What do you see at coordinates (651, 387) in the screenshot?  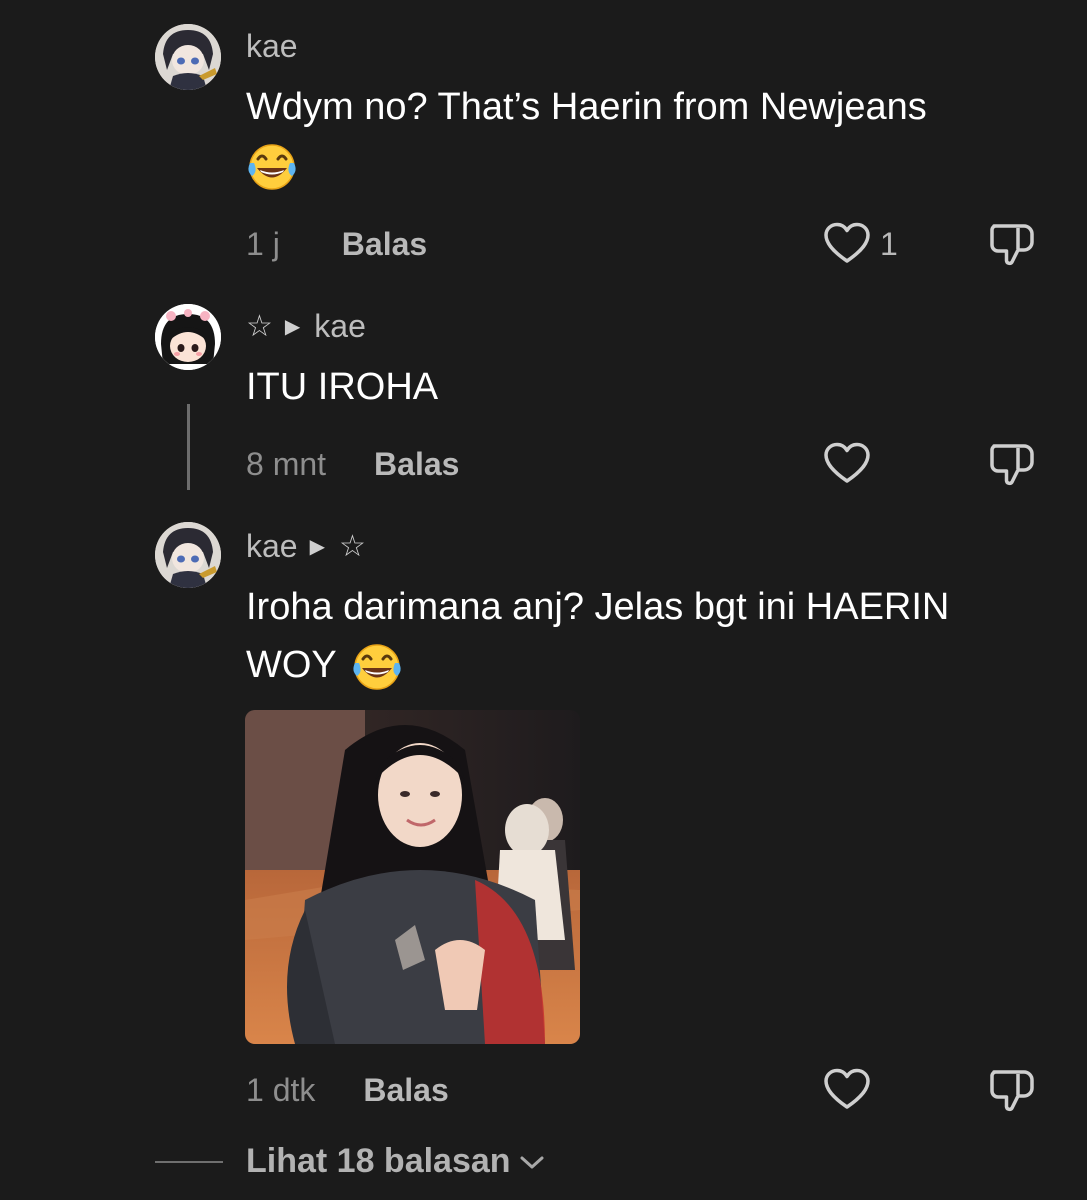 I see `comment-text: ITU IROHA` at bounding box center [651, 387].